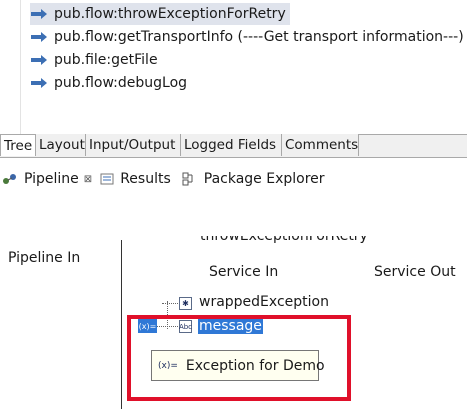  What do you see at coordinates (187, 179) in the screenshot?
I see `package-explorer-icon` at bounding box center [187, 179].